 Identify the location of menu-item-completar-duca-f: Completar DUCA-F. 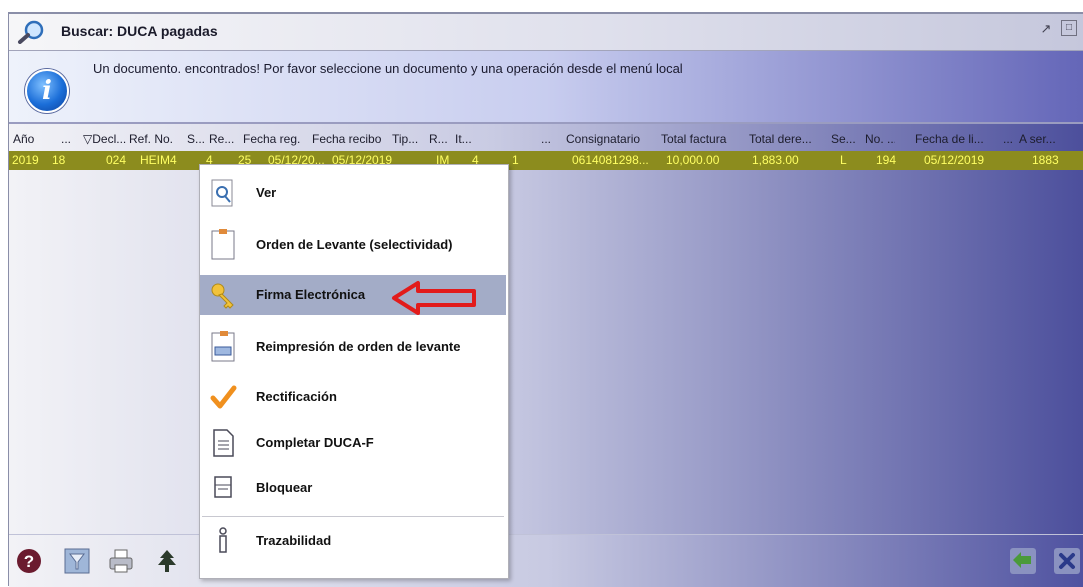
(353, 443).